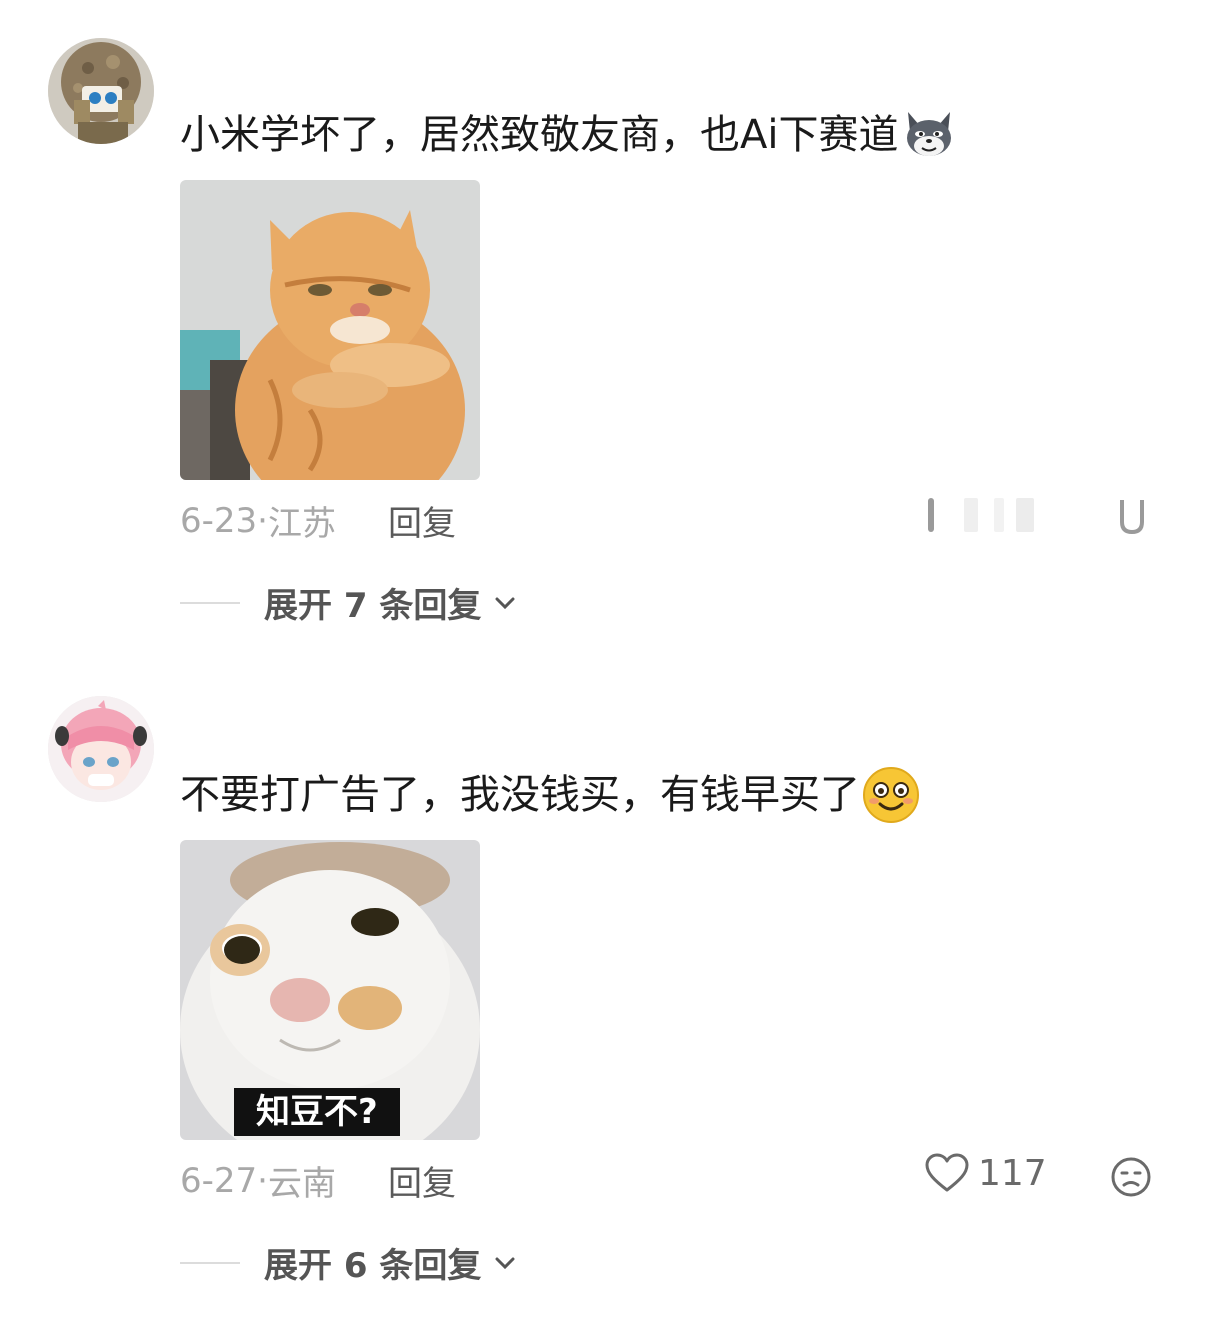 The image size is (1206, 1328). What do you see at coordinates (1131, 1177) in the screenshot?
I see `dislike-face-icon` at bounding box center [1131, 1177].